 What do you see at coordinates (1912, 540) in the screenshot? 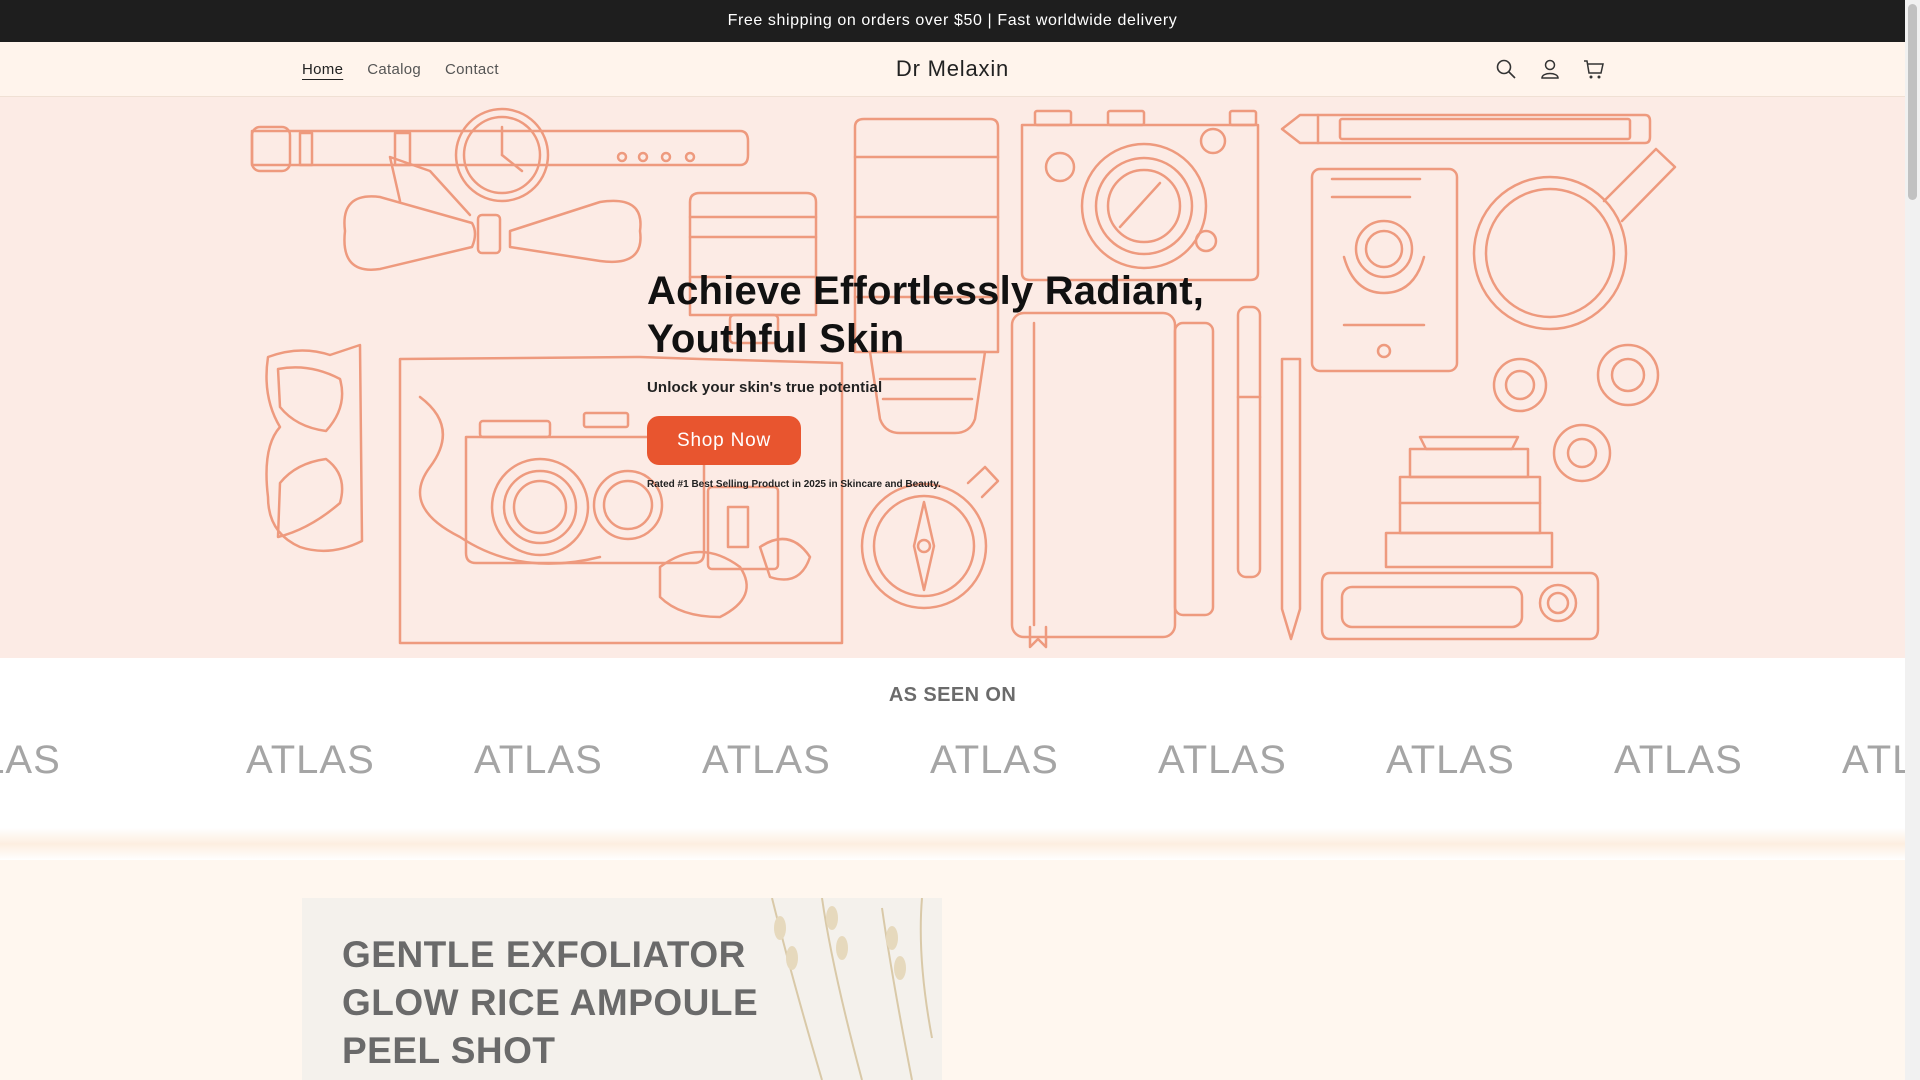
I see `page-scrollbar` at bounding box center [1912, 540].